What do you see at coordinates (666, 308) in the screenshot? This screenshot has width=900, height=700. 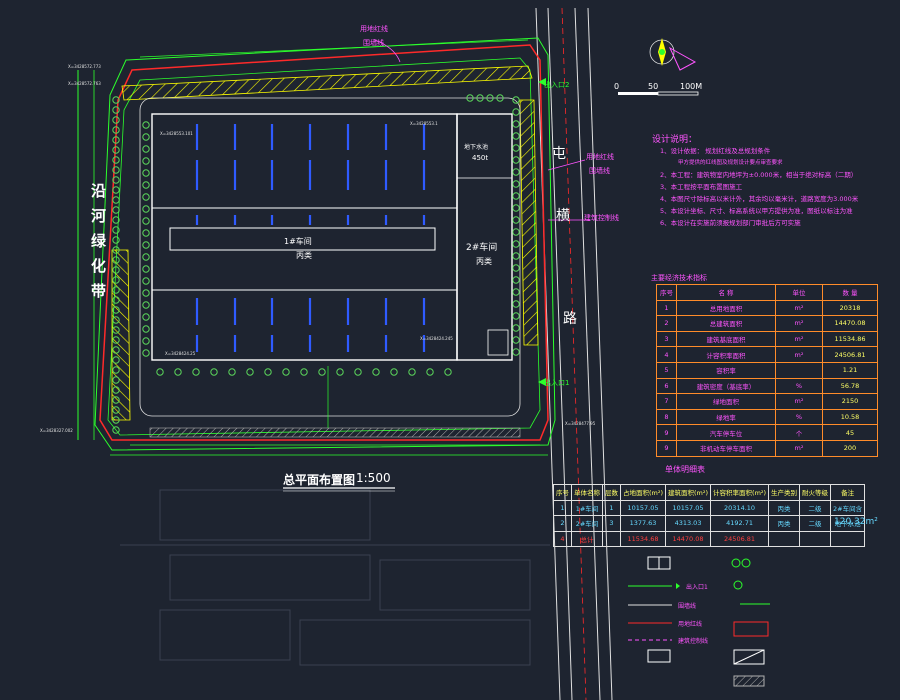 I see `tech-table-cell: 1` at bounding box center [666, 308].